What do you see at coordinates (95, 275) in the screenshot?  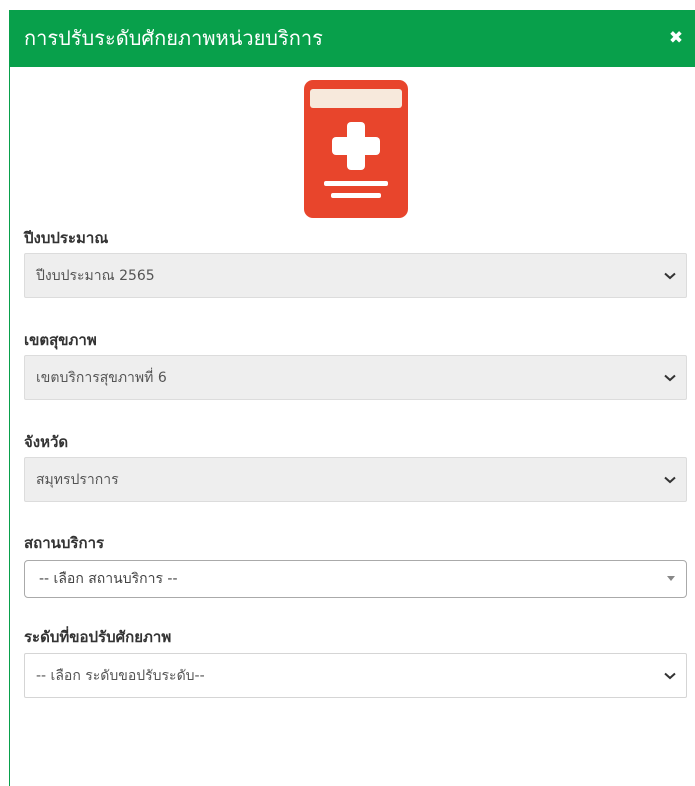 I see `budget-year-value: ปีงบประมาณ 2565` at bounding box center [95, 275].